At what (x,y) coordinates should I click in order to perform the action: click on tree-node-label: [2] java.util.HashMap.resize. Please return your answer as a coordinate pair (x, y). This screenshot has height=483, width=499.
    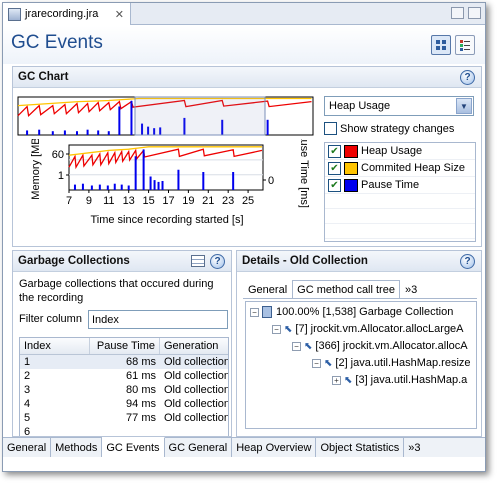
    Looking at the image, I should click on (403, 363).